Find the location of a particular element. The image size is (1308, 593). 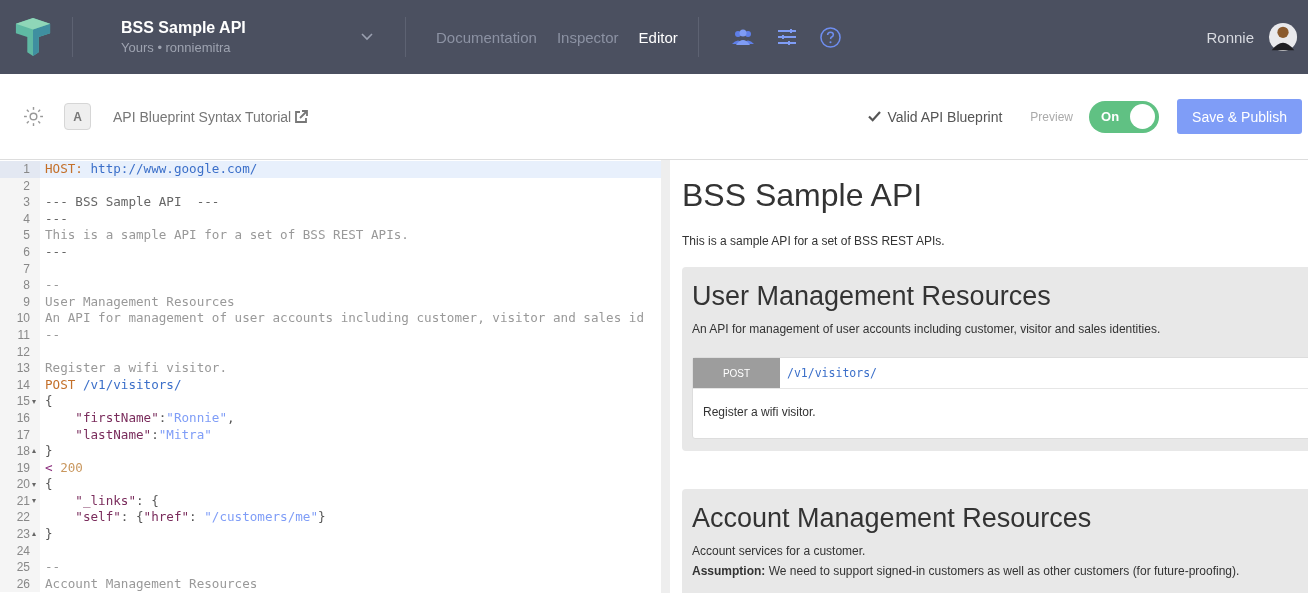

line-number: 11 is located at coordinates (23, 335).